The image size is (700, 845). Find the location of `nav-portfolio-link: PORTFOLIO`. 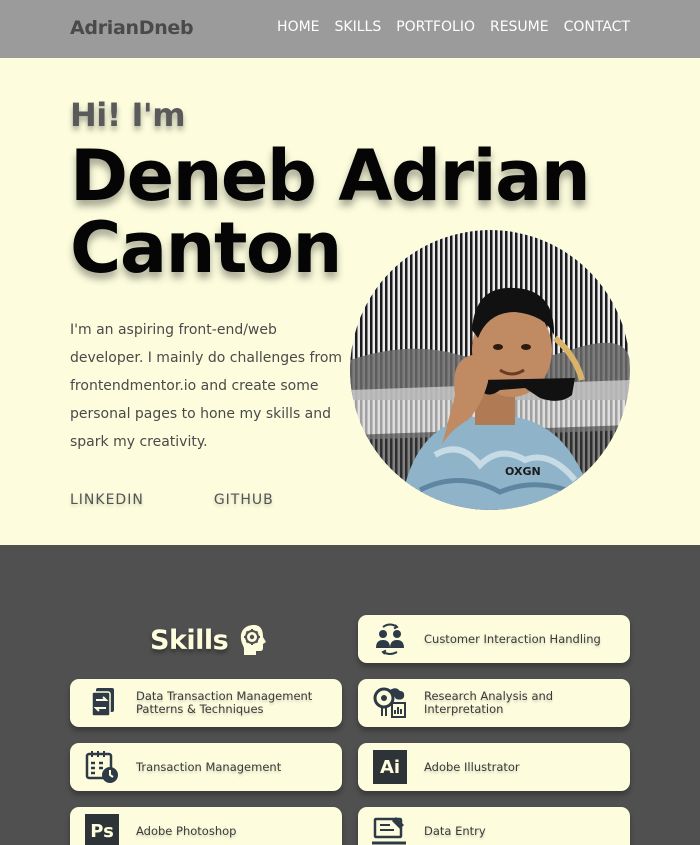

nav-portfolio-link: PORTFOLIO is located at coordinates (435, 27).